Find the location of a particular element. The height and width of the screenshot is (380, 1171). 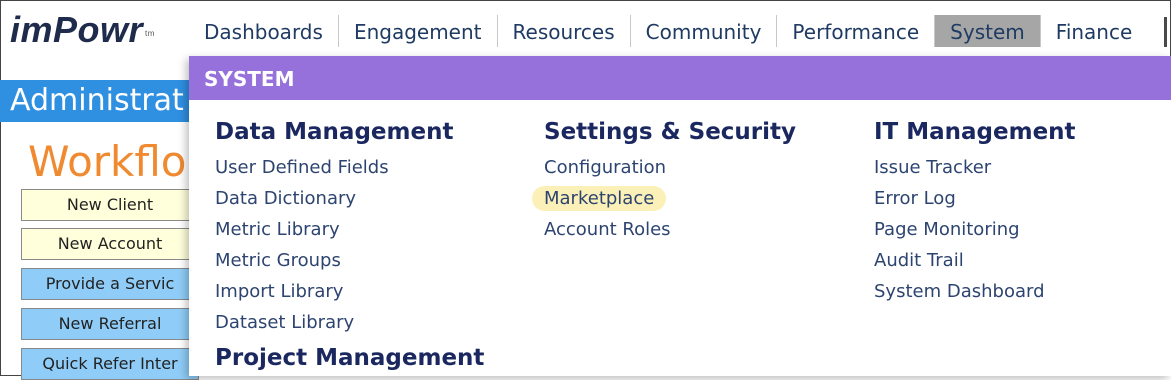

column-title-project-management: Project Management is located at coordinates (350, 358).